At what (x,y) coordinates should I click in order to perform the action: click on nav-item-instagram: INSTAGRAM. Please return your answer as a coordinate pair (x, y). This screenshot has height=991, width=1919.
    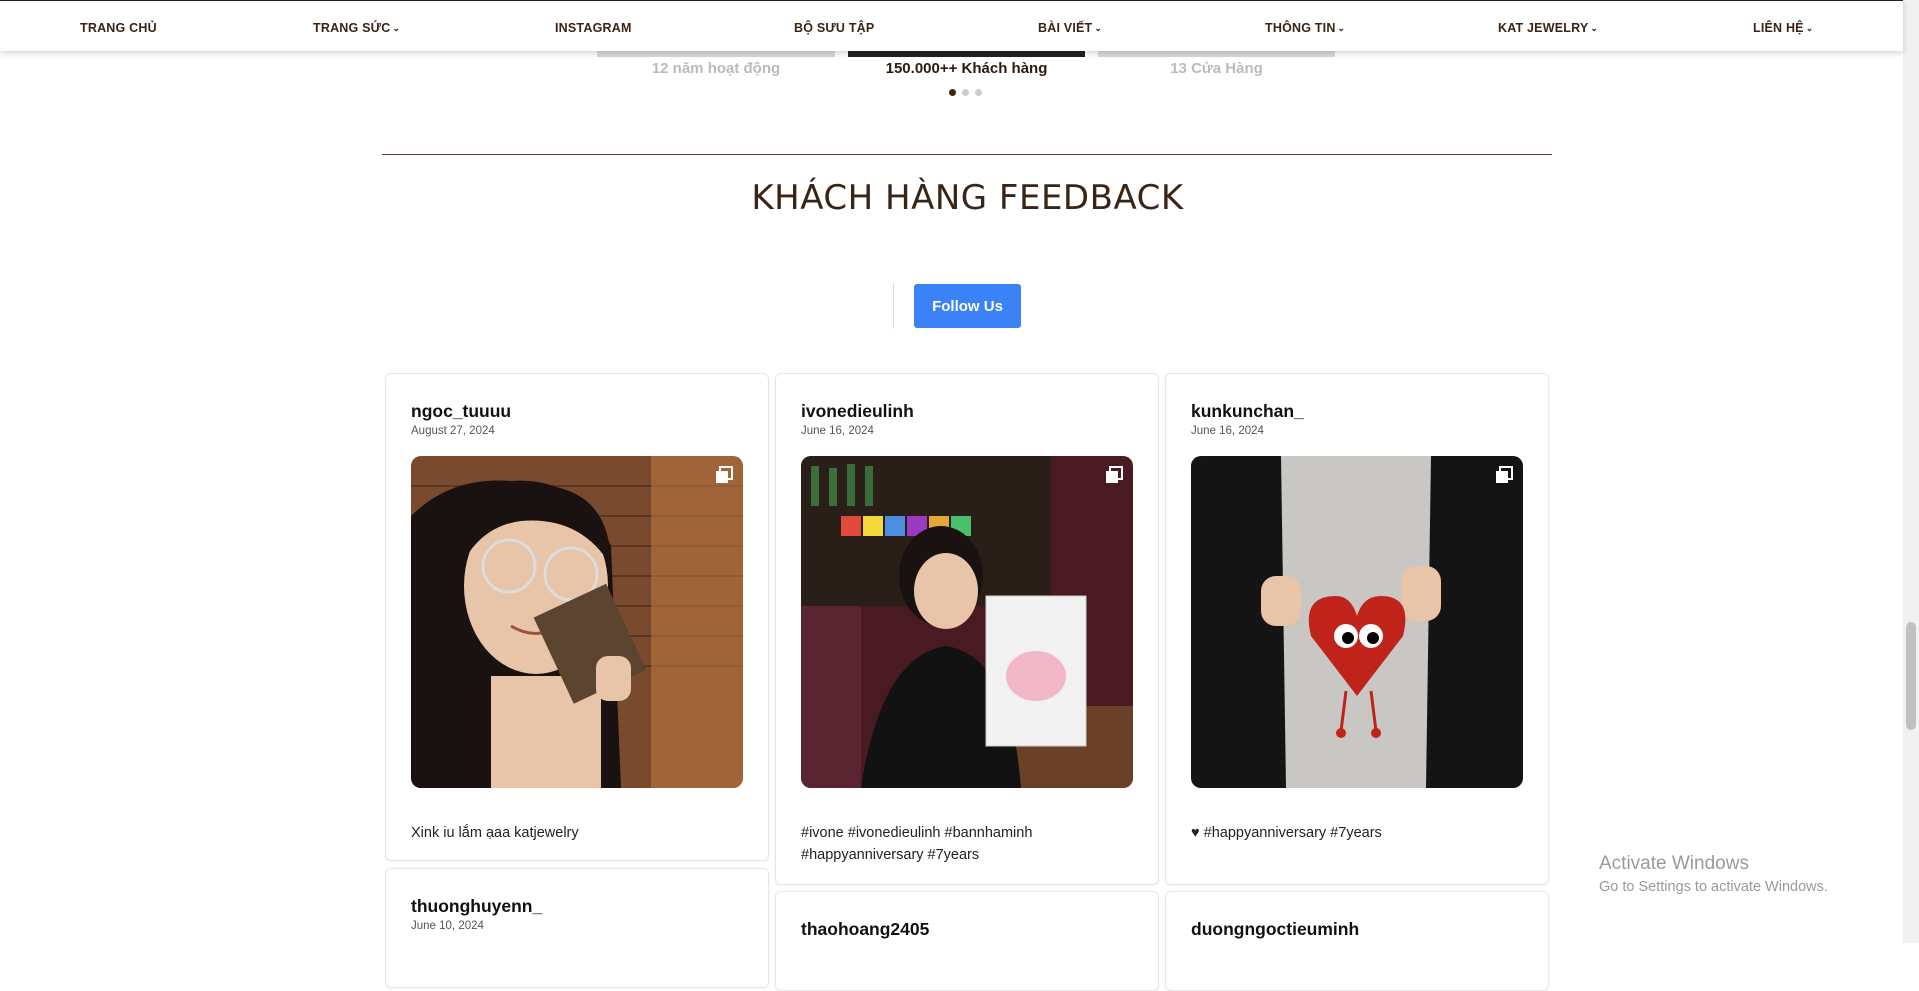
    Looking at the image, I should click on (593, 28).